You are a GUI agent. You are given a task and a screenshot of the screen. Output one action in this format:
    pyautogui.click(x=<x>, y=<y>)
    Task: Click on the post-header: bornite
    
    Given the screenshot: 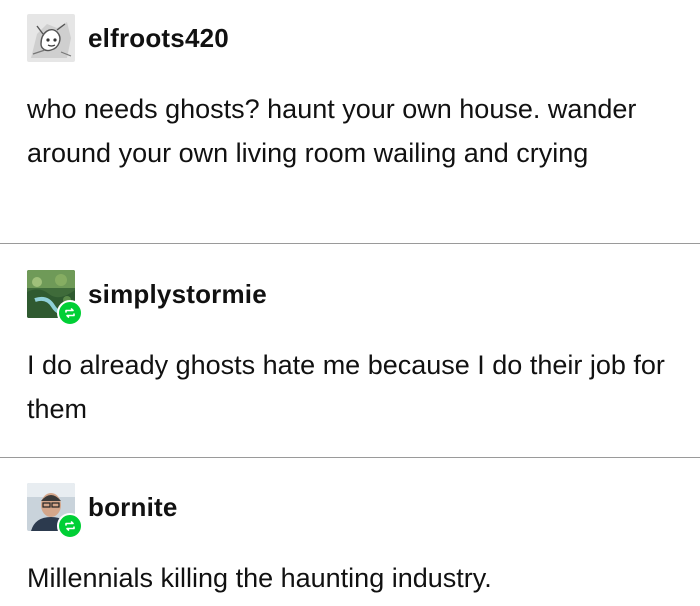 What is the action you would take?
    pyautogui.click(x=102, y=511)
    